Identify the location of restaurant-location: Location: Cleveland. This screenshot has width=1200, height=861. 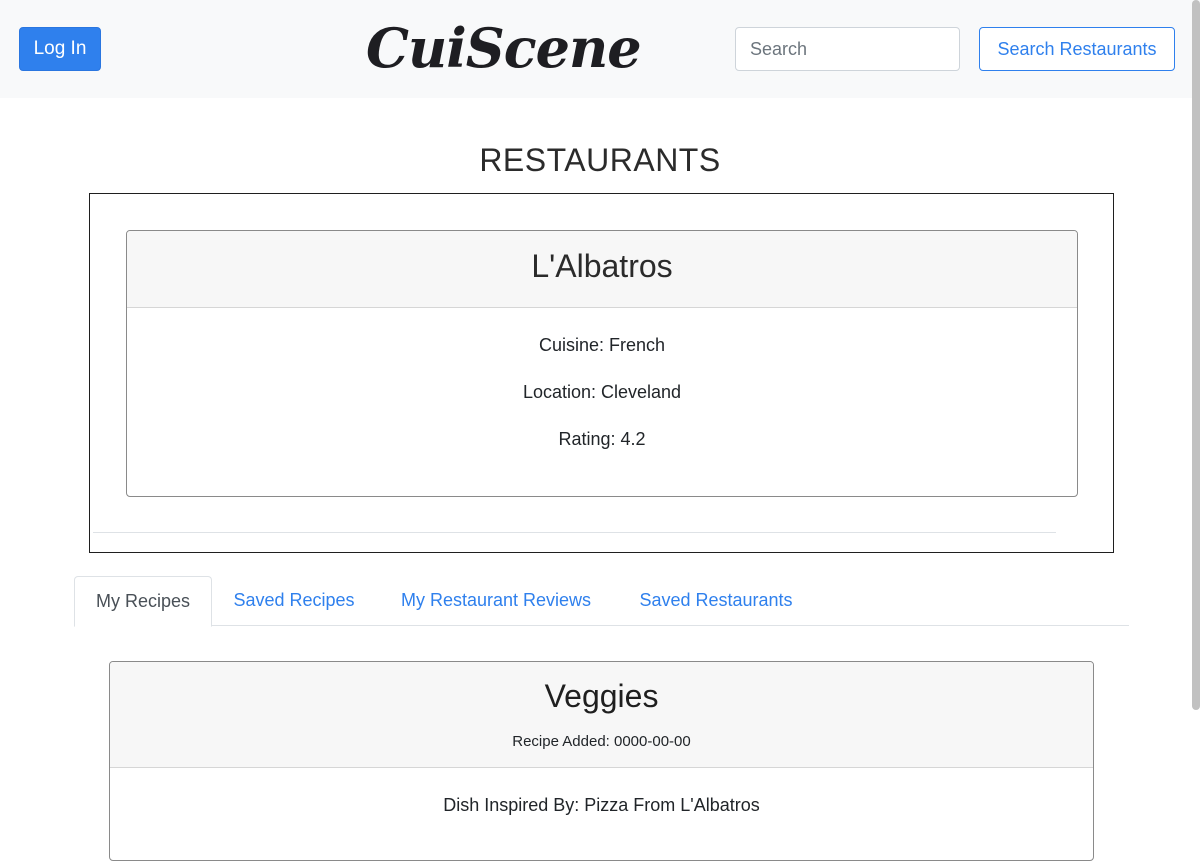
(602, 392).